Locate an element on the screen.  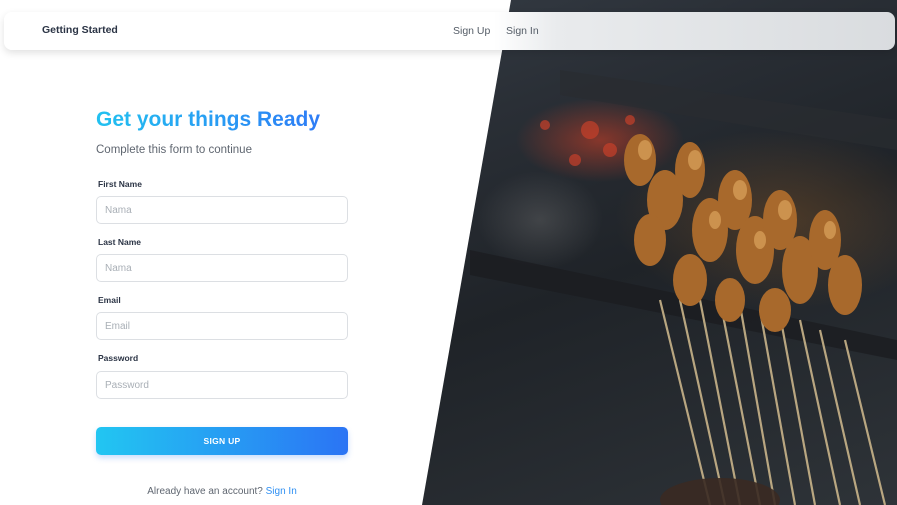
brand-title: Getting Started is located at coordinates (80, 30).